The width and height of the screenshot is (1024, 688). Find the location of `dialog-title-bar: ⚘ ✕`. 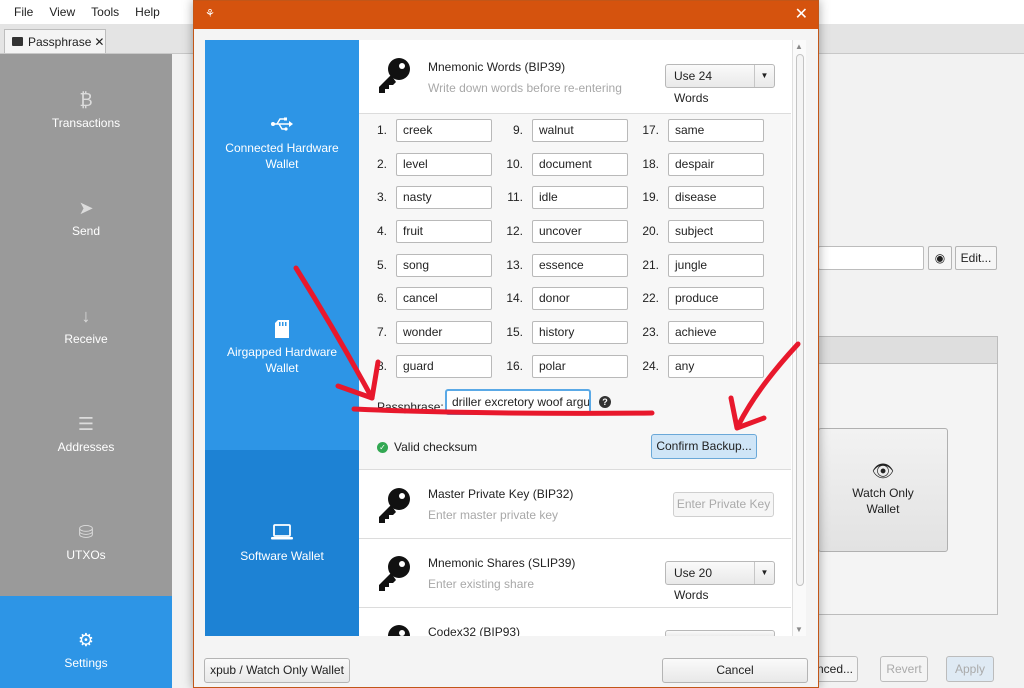

dialog-title-bar: ⚘ ✕ is located at coordinates (506, 15).